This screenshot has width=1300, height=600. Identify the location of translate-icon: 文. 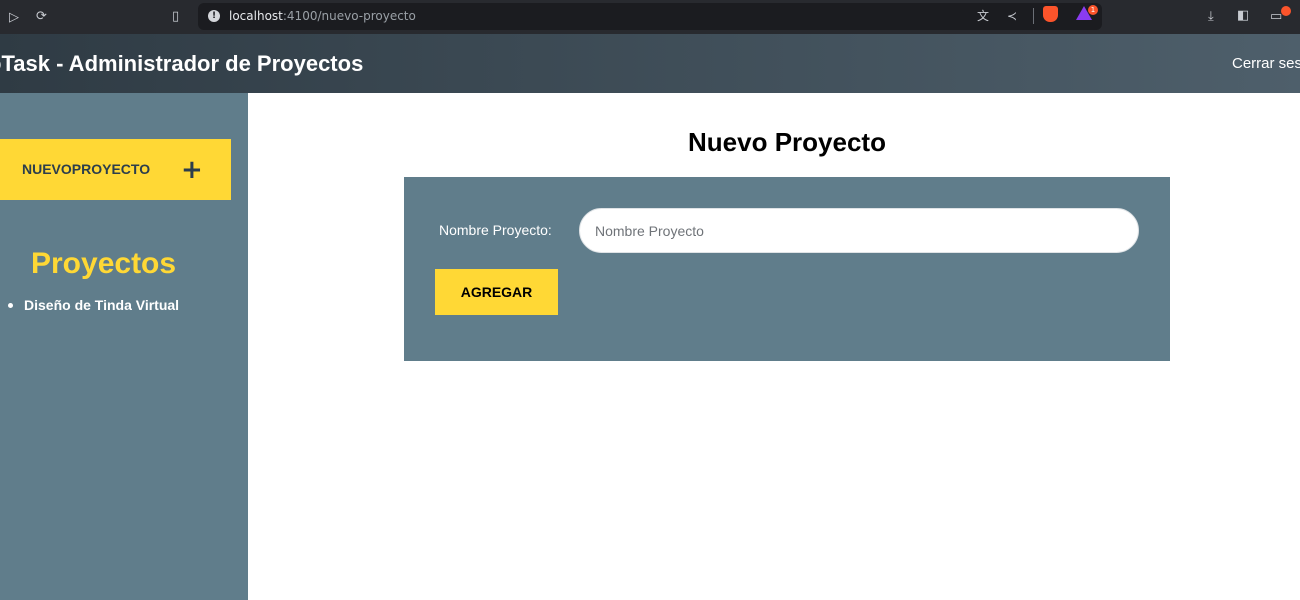
(983, 16).